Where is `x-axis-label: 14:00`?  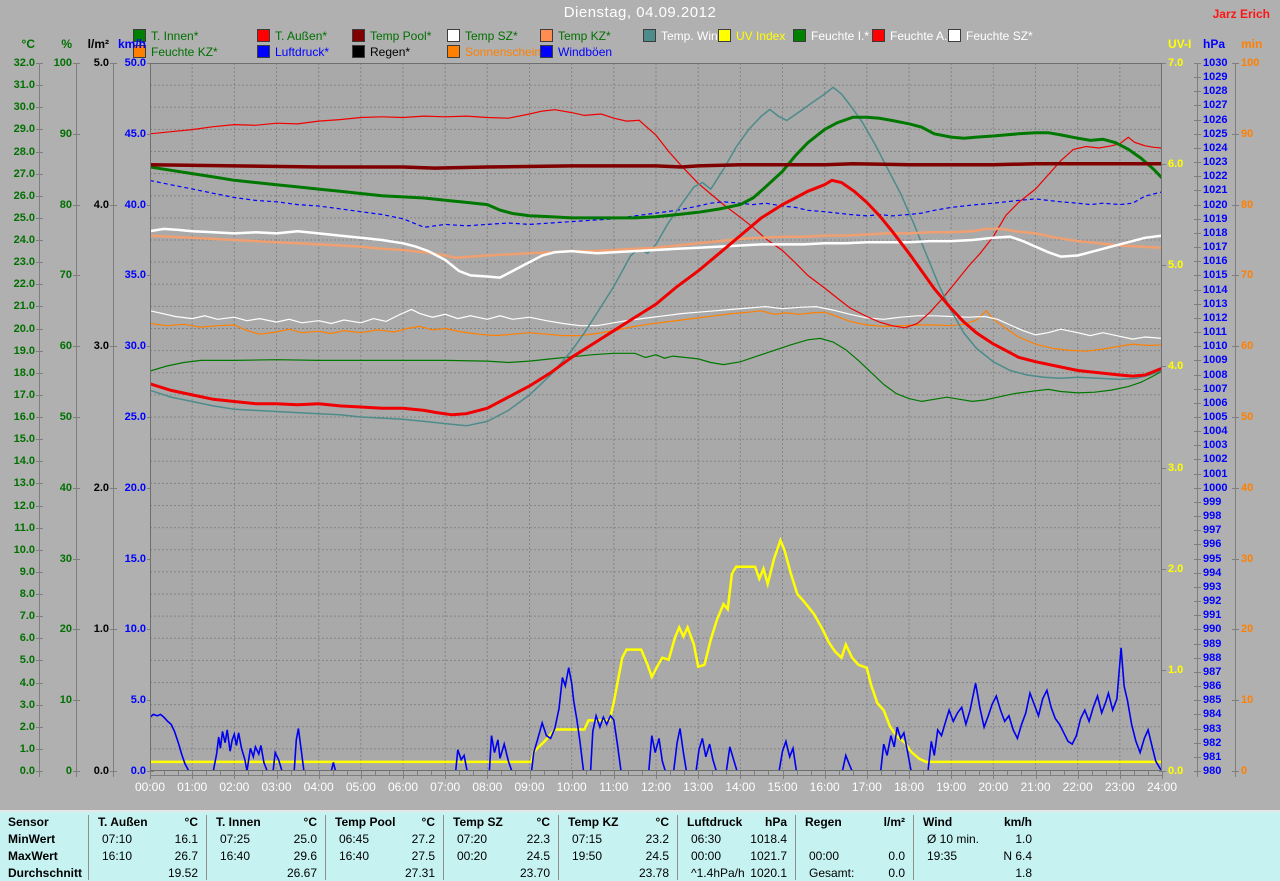
x-axis-label: 14:00 is located at coordinates (740, 787).